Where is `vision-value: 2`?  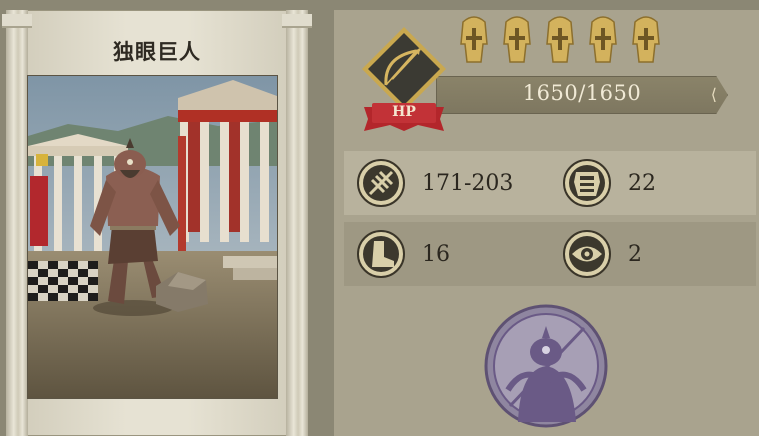 vision-value: 2 is located at coordinates (635, 254).